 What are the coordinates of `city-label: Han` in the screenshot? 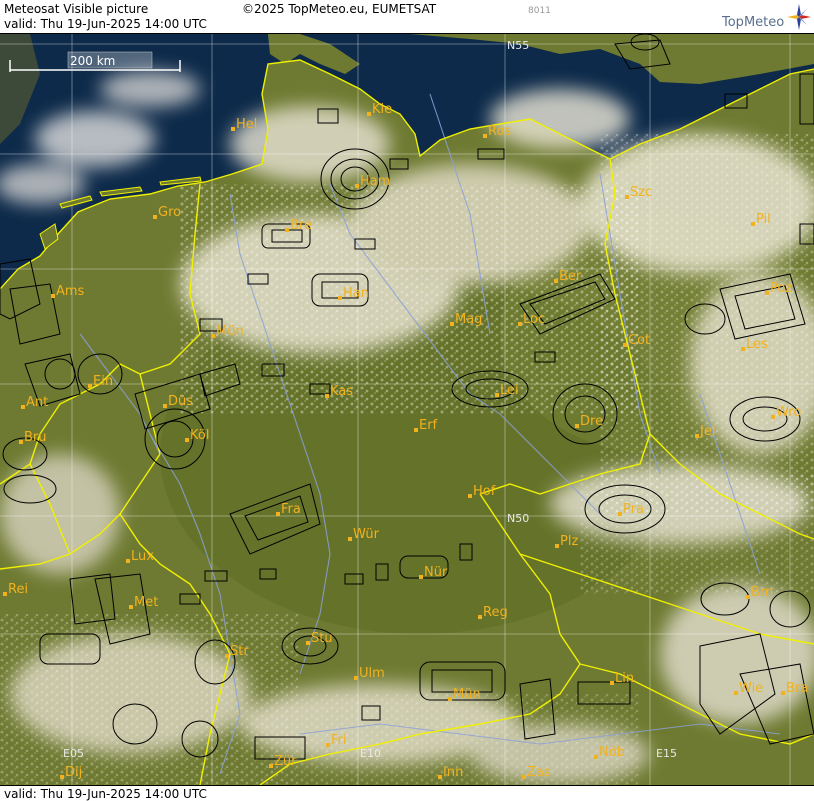 It's located at (356, 293).